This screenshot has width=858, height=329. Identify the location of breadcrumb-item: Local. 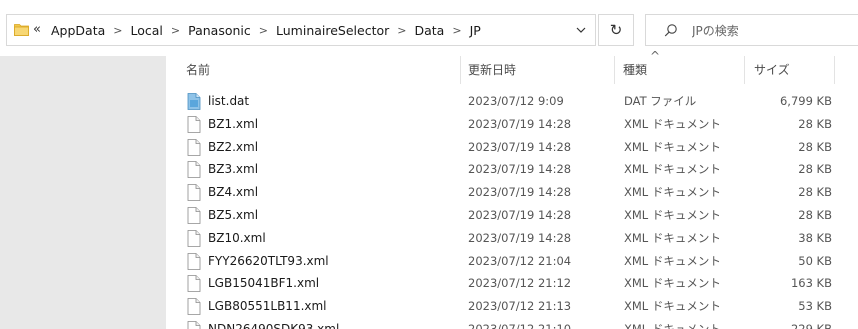
(147, 30).